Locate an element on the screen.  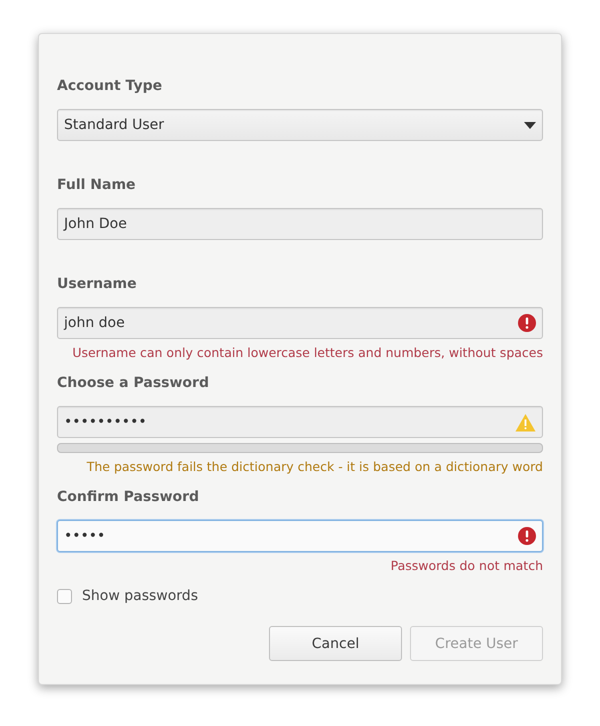
field-label: Username is located at coordinates (97, 284).